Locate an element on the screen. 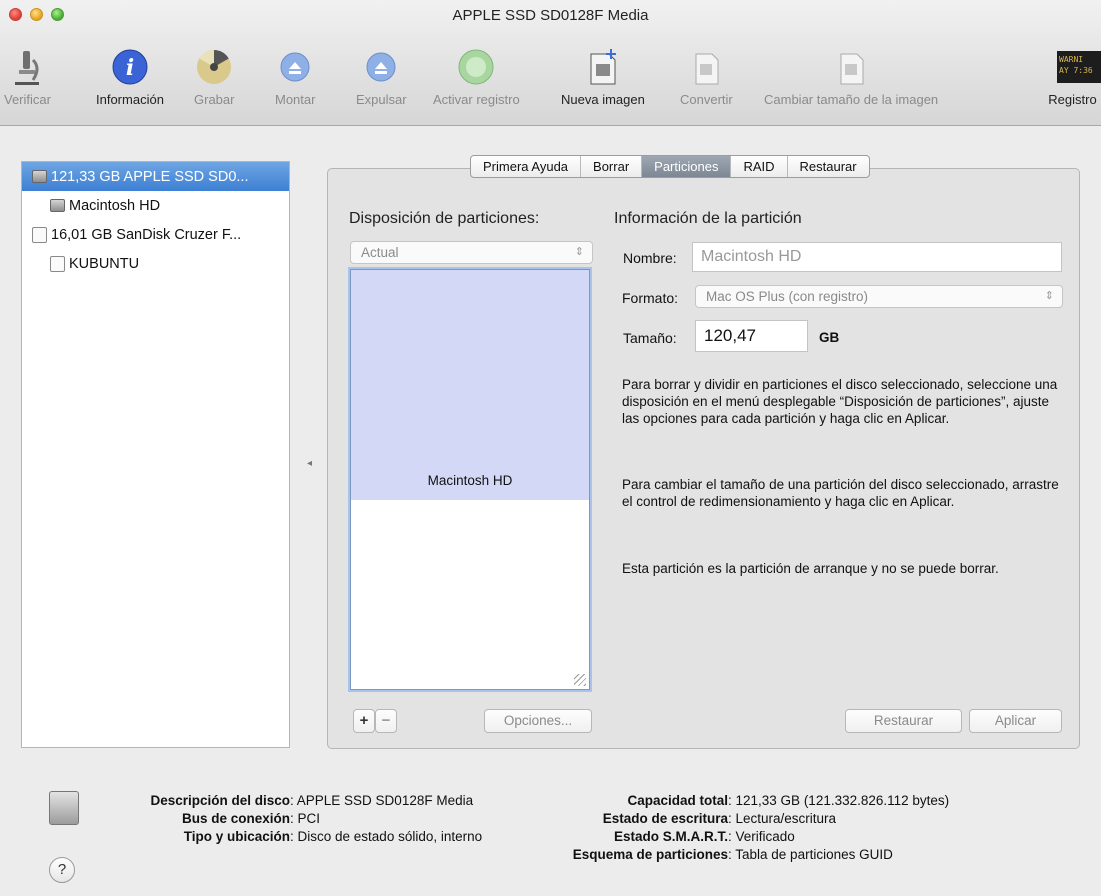  info-icon: i is located at coordinates (130, 67).